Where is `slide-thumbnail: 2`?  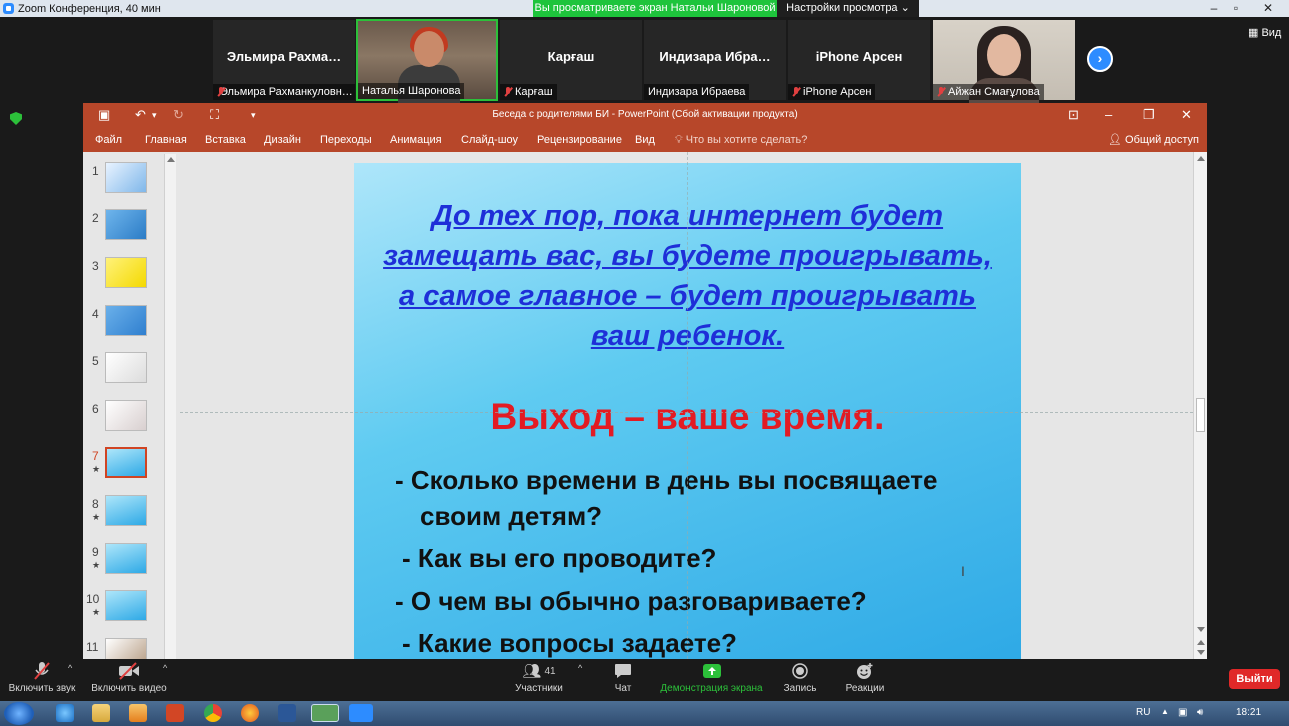 slide-thumbnail: 2 is located at coordinates (125, 222).